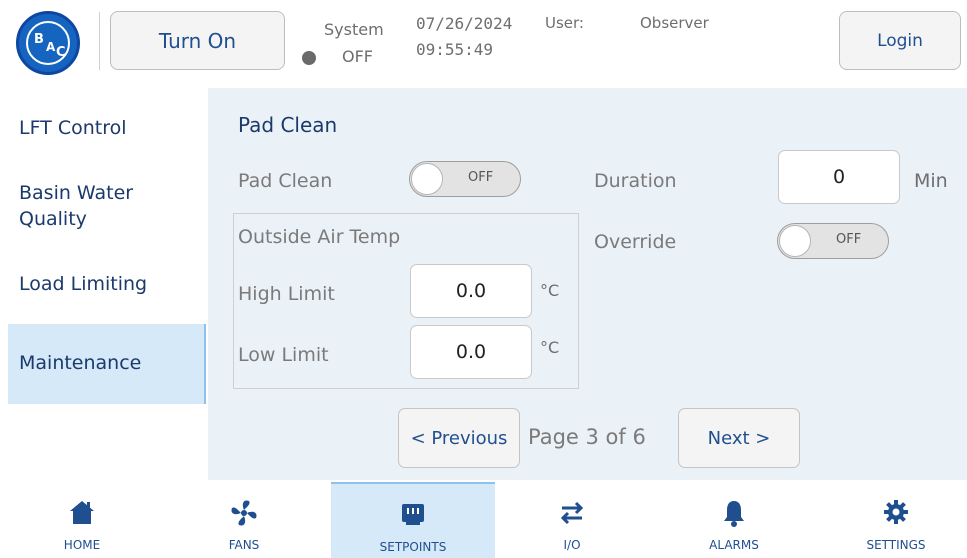 The width and height of the screenshot is (967, 558). What do you see at coordinates (39, 39) in the screenshot?
I see `logo-letter-b: B` at bounding box center [39, 39].